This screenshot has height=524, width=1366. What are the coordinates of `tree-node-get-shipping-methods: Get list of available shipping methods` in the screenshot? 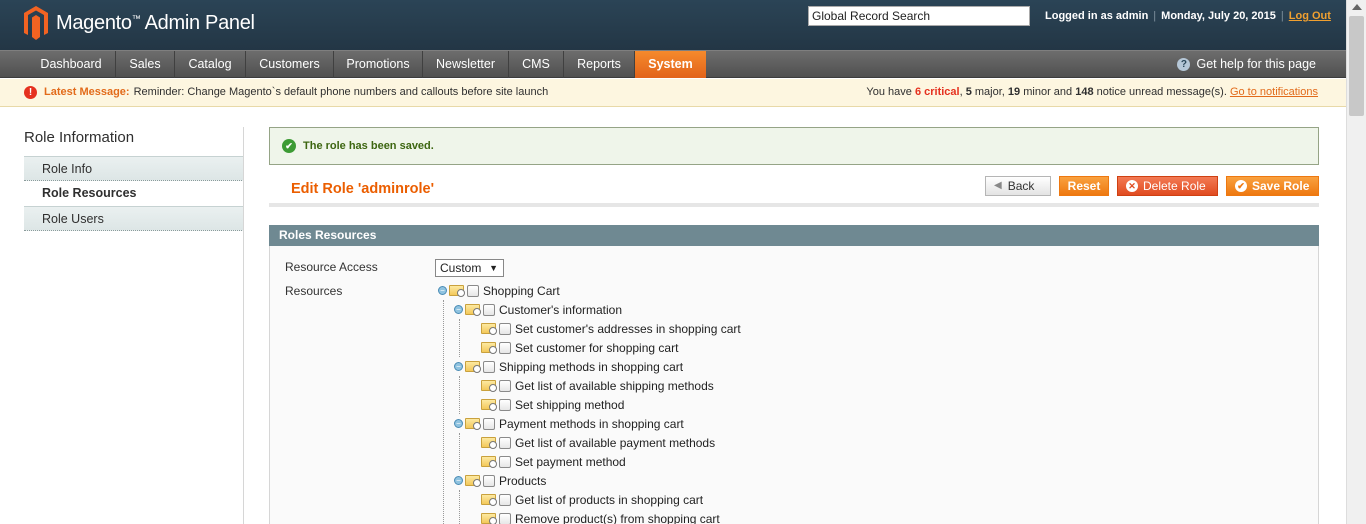 It's located at (597, 385).